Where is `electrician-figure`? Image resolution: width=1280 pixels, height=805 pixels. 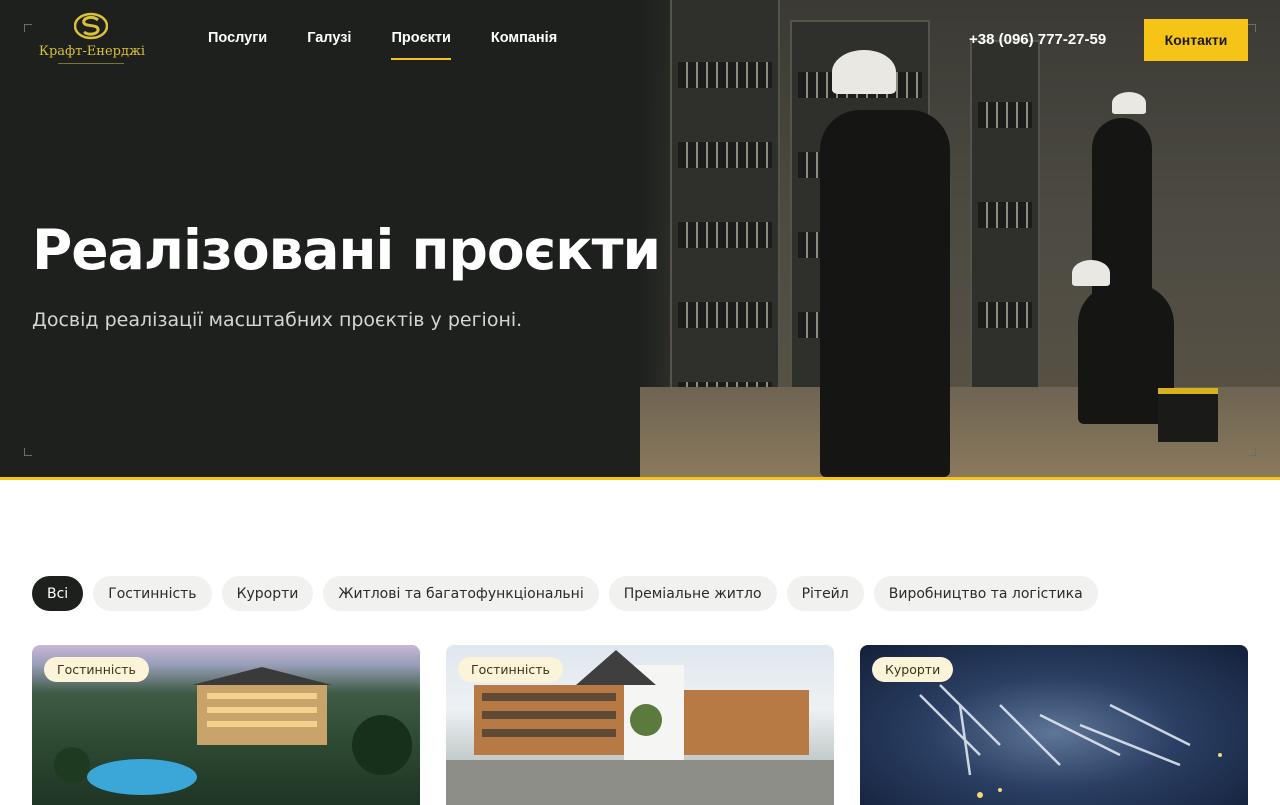 electrician-figure is located at coordinates (885, 293).